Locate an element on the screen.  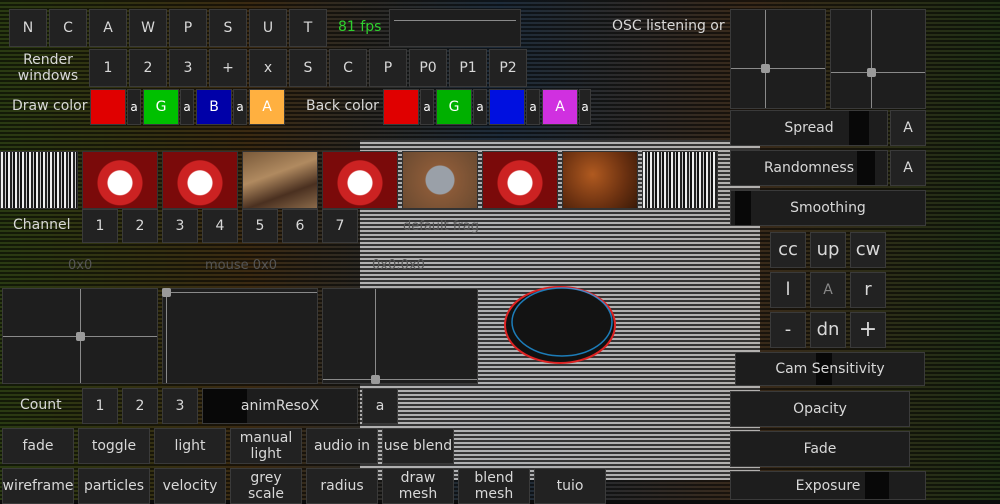
light-button: light is located at coordinates (190, 446).